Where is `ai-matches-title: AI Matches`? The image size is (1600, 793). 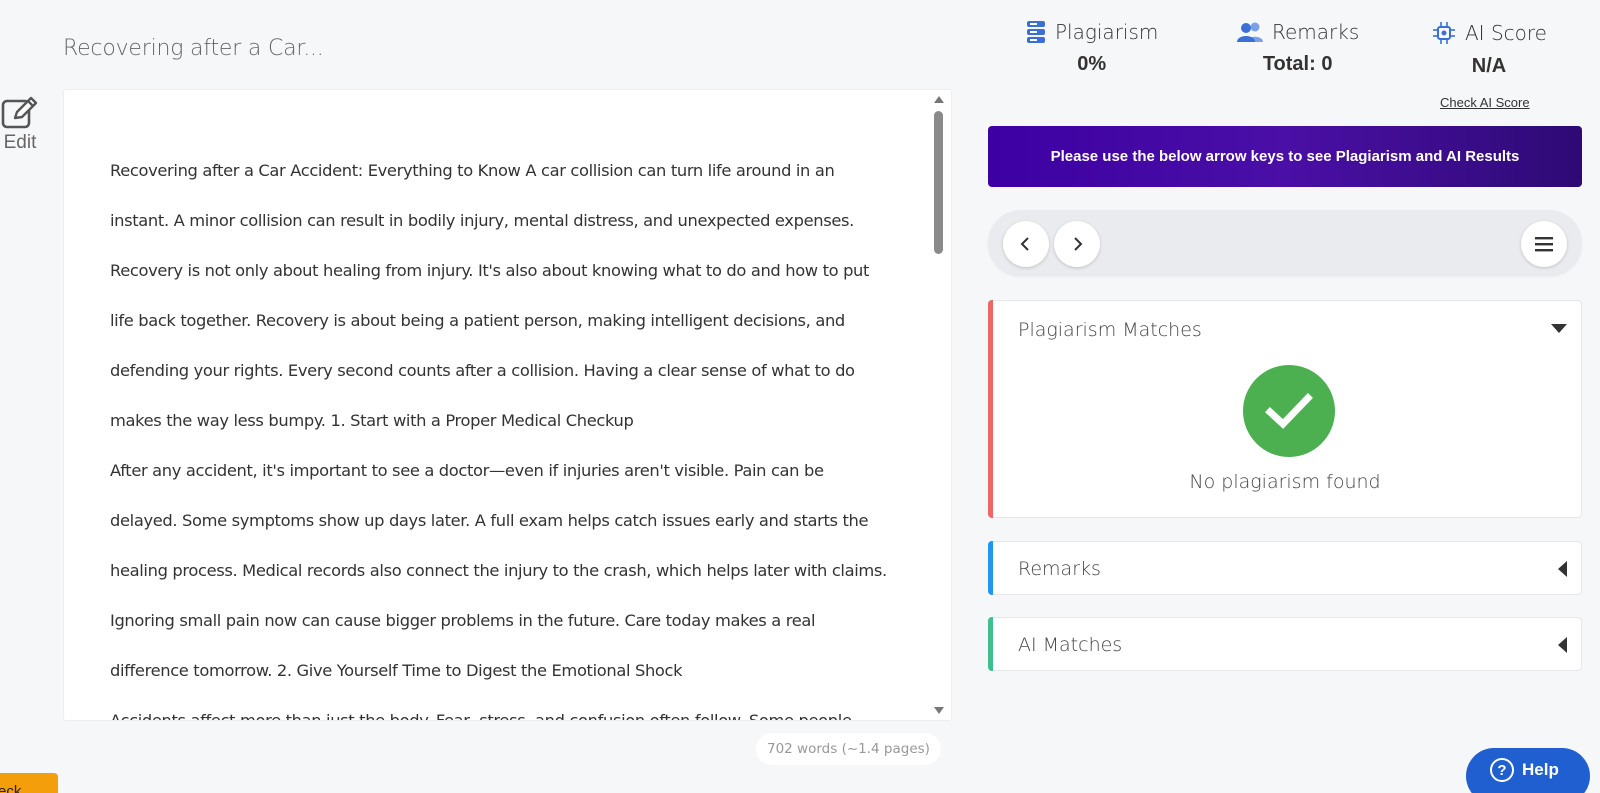 ai-matches-title: AI Matches is located at coordinates (1070, 645).